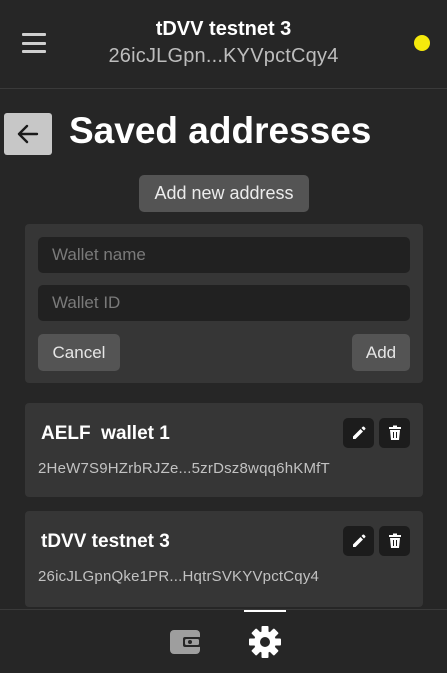 This screenshot has height=673, width=447. Describe the element at coordinates (223, 641) in the screenshot. I see `bottom-navigation` at that location.